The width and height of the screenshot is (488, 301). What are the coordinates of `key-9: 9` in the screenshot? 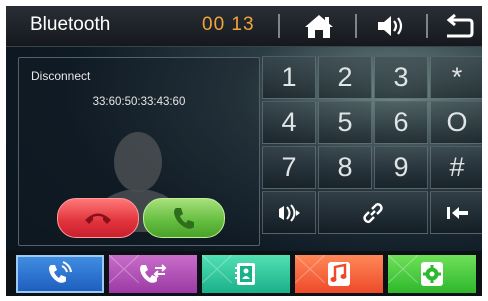 It's located at (401, 167).